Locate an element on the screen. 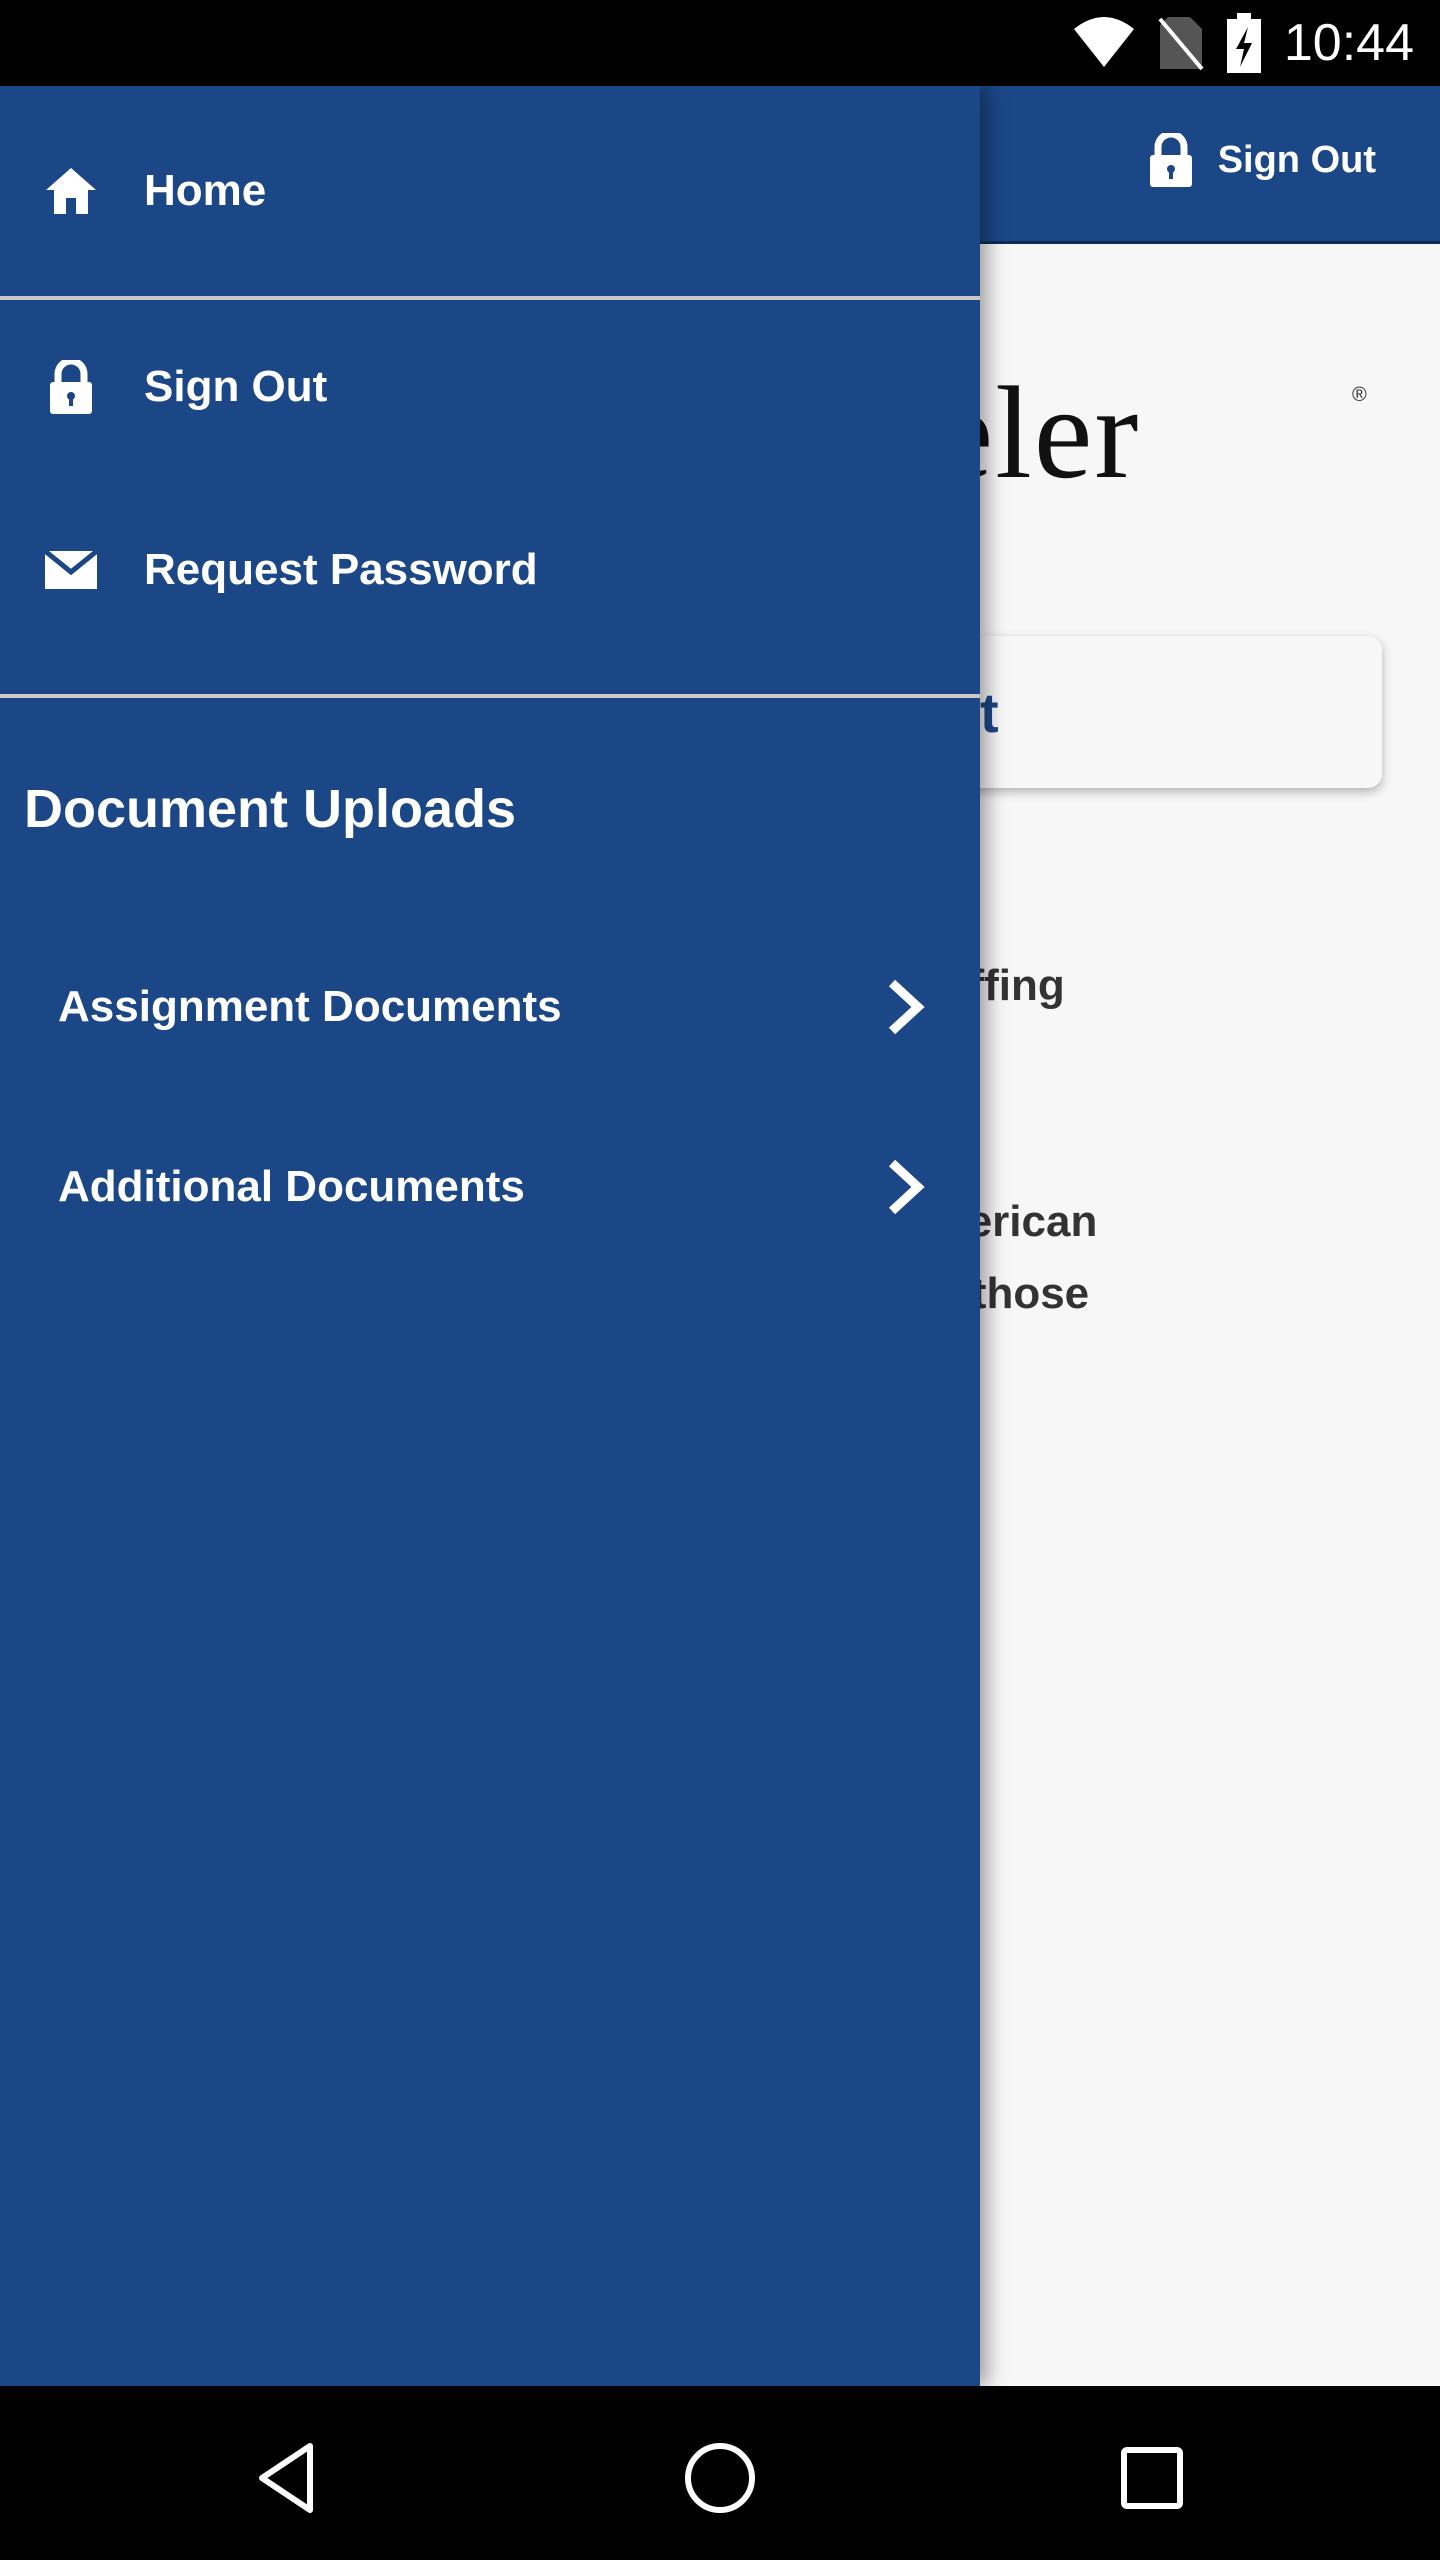 The width and height of the screenshot is (1440, 2560). recents-icon is located at coordinates (1152, 2478).